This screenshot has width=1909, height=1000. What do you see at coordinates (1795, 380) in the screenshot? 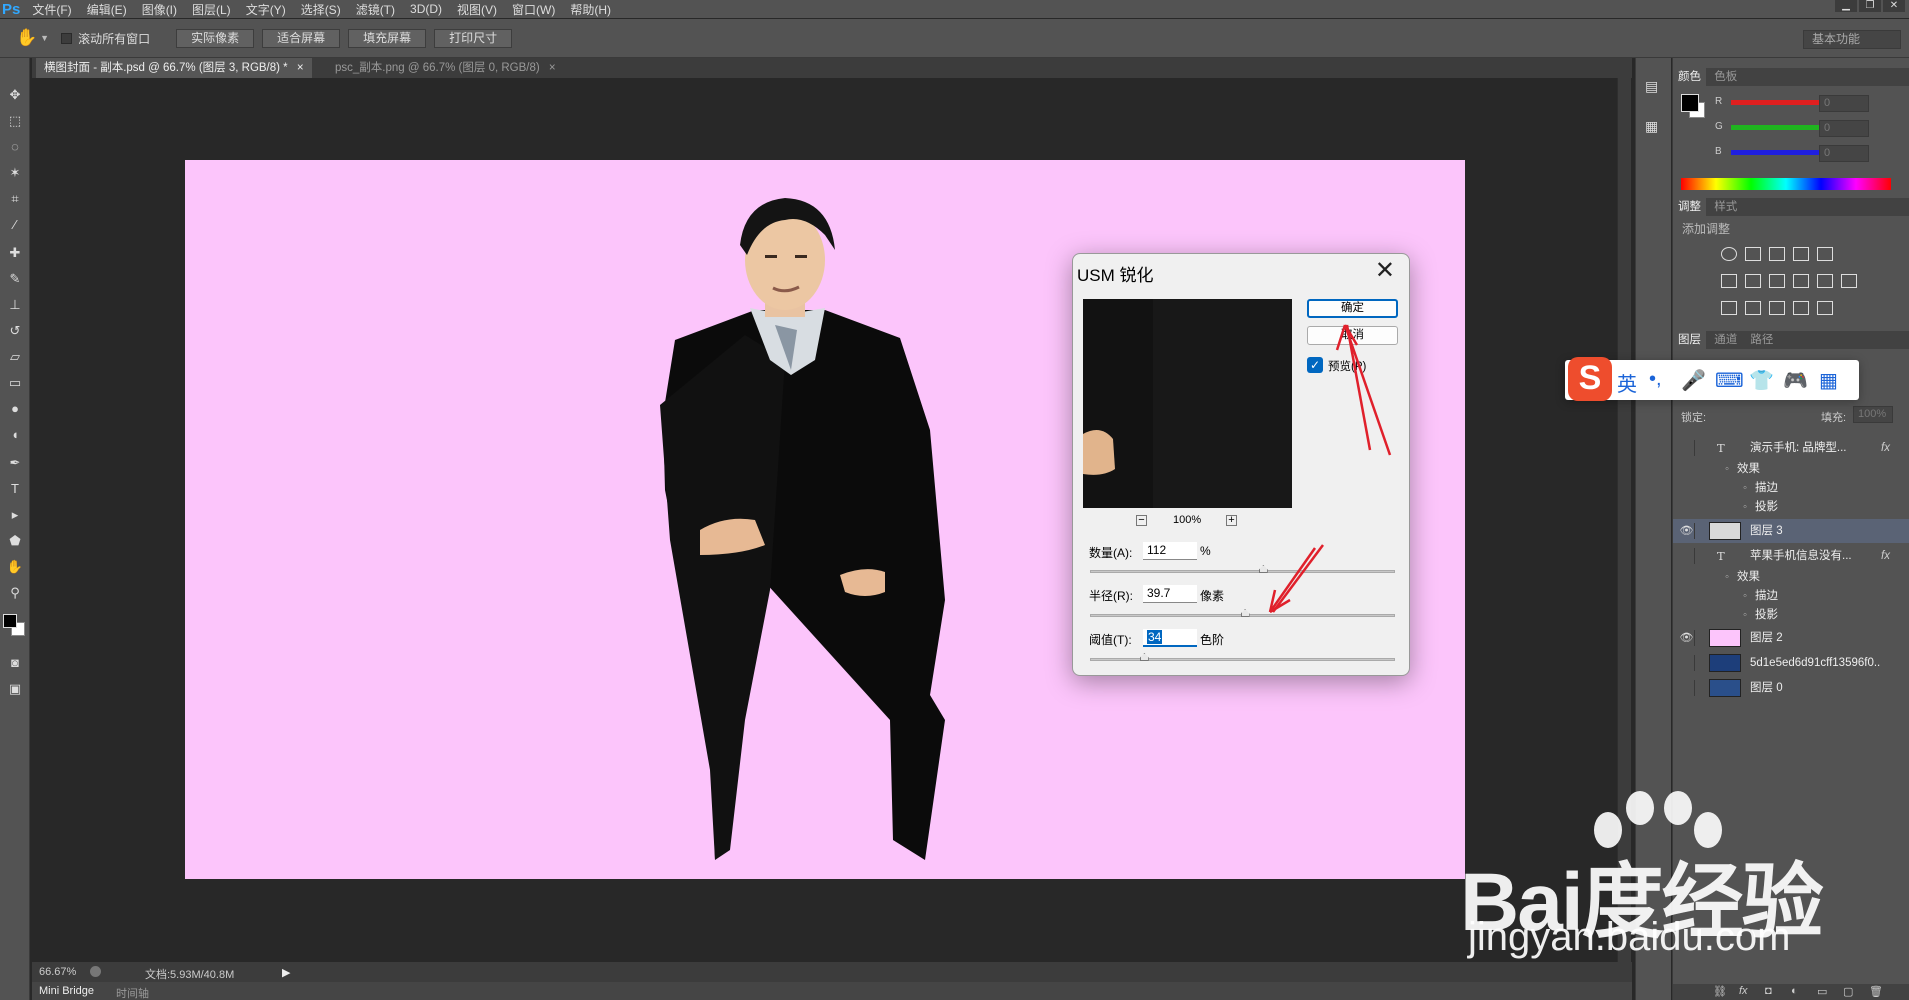
I see `ime-game-icon: 🎮` at bounding box center [1795, 380].